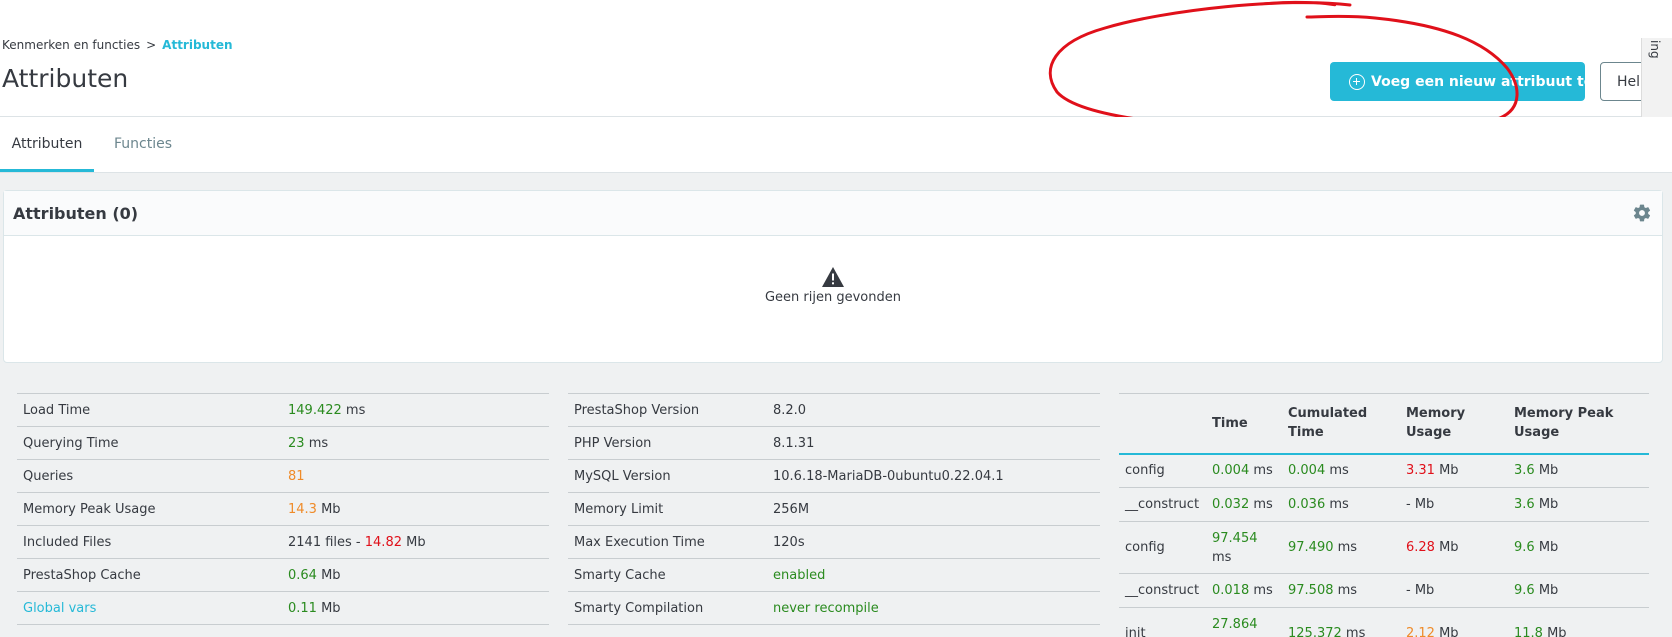 This screenshot has width=1672, height=637. Describe the element at coordinates (1341, 504) in the screenshot. I see `step-cumulated: 0.036 ms` at that location.